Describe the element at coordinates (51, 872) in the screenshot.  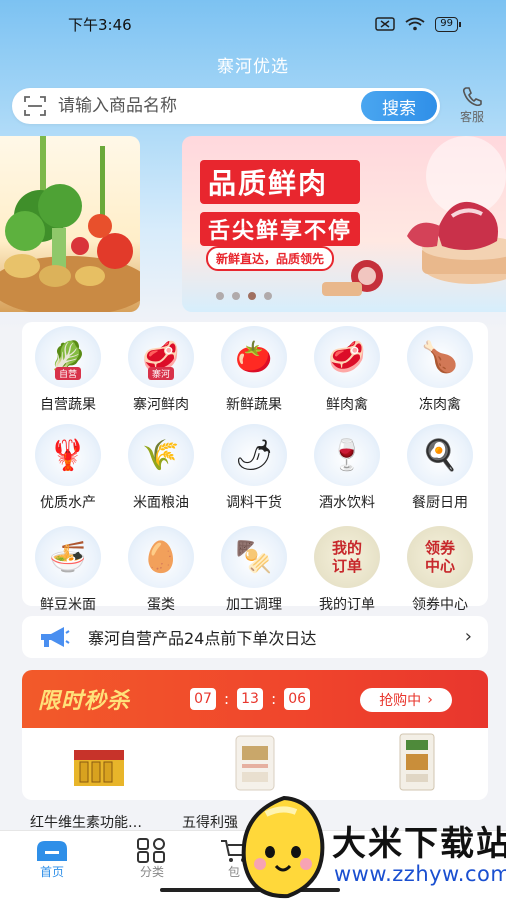
I see `tab-home-label: 首页` at that location.